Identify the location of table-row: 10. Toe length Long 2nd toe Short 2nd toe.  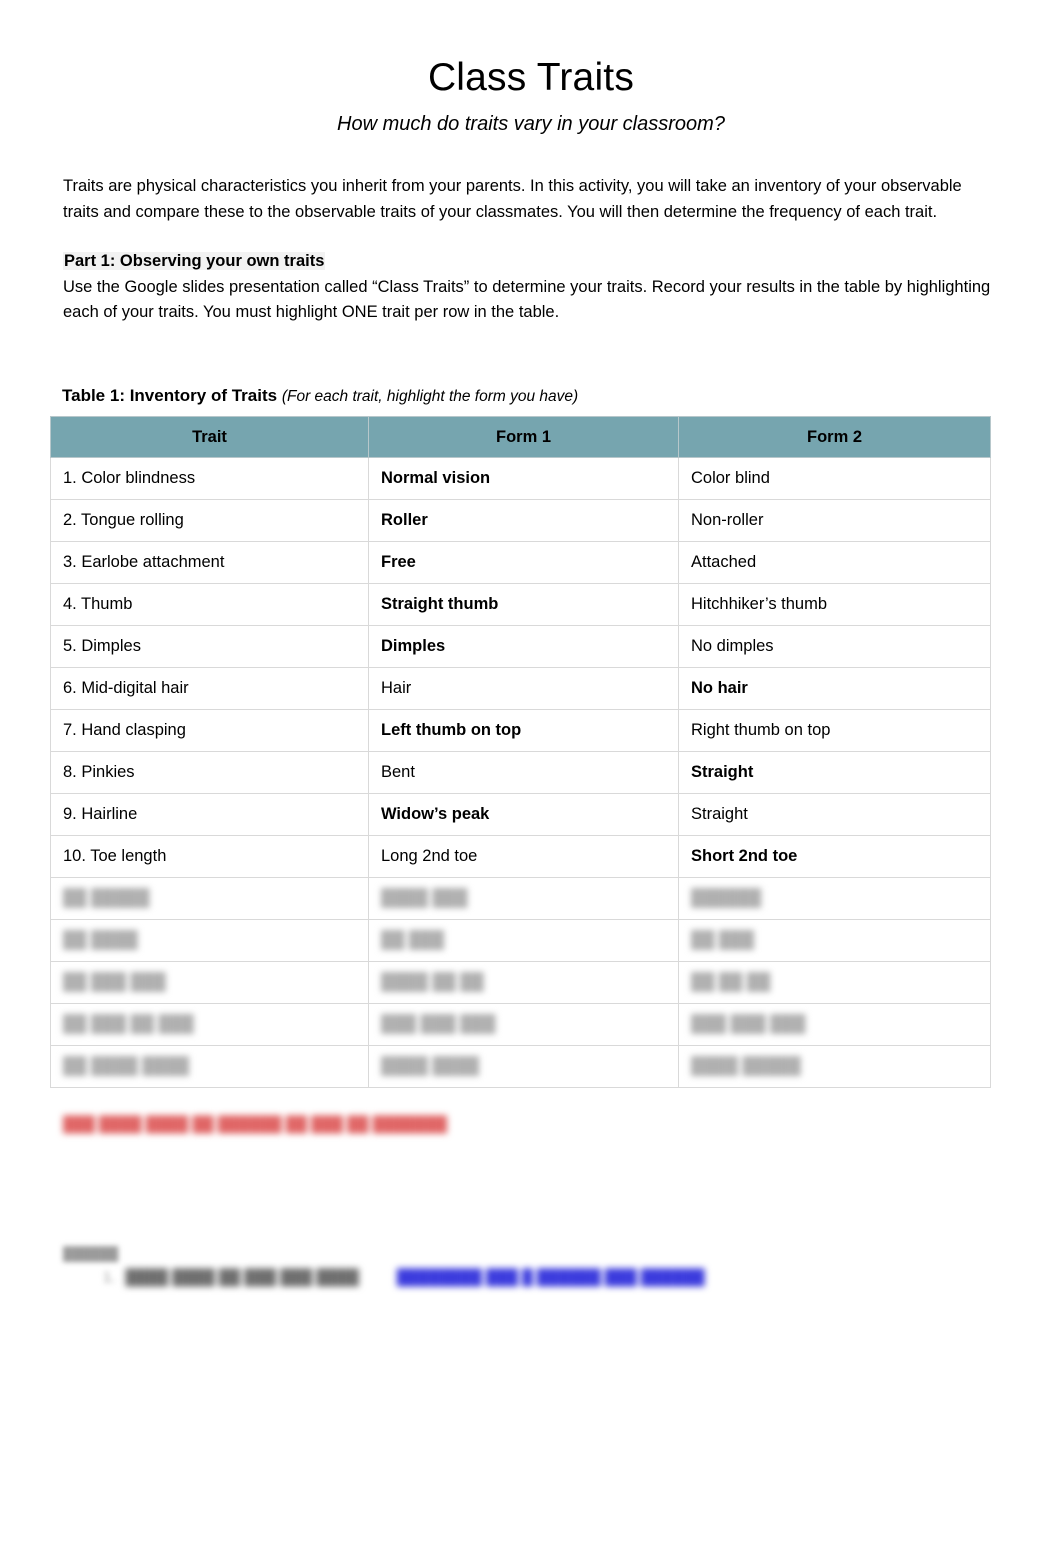
(520, 856).